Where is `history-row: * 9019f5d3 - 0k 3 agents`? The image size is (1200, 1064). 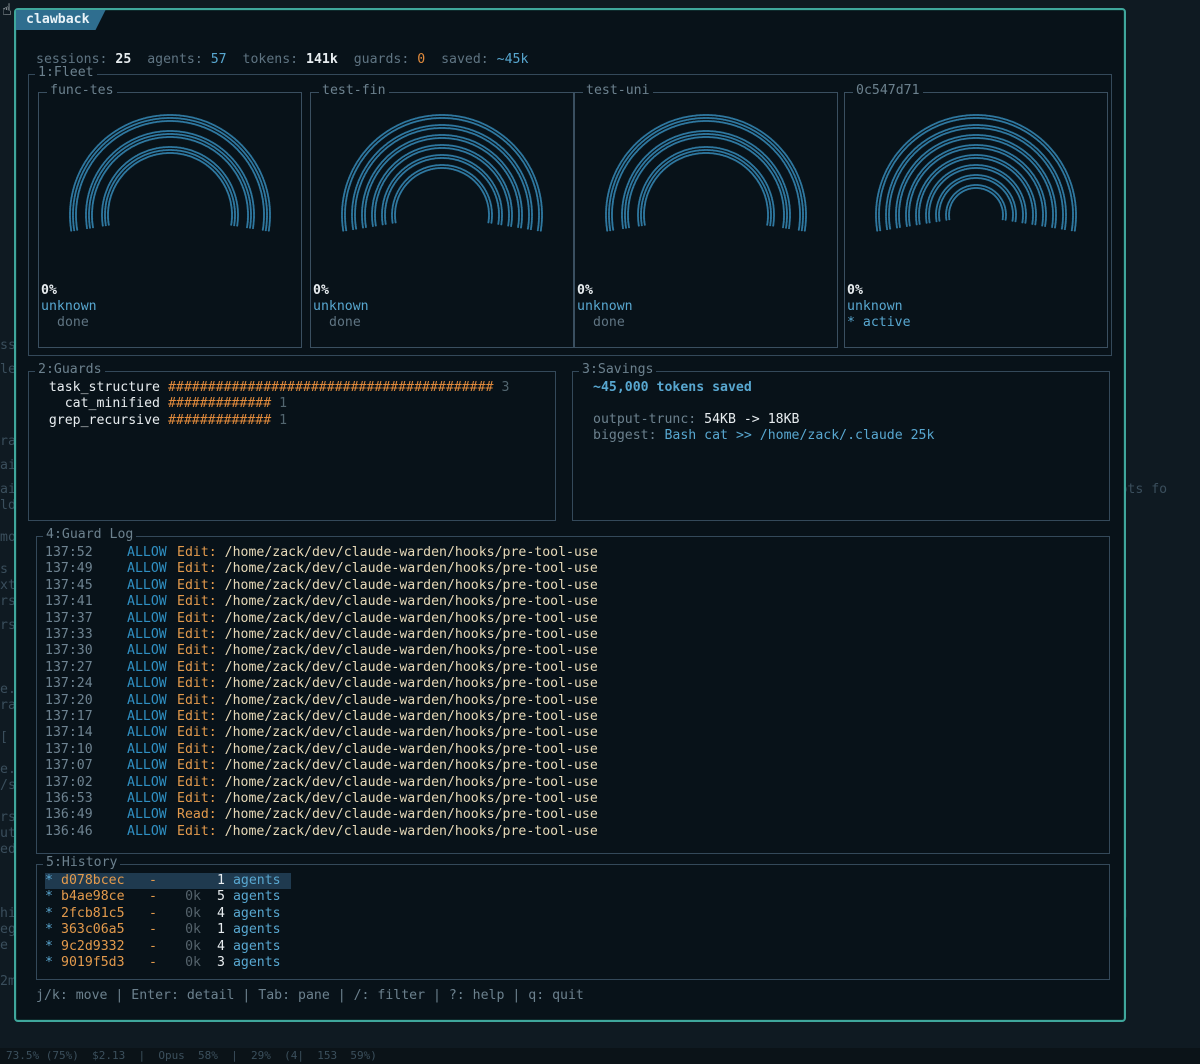
history-row: * 9019f5d3 - 0k 3 agents is located at coordinates (168, 963).